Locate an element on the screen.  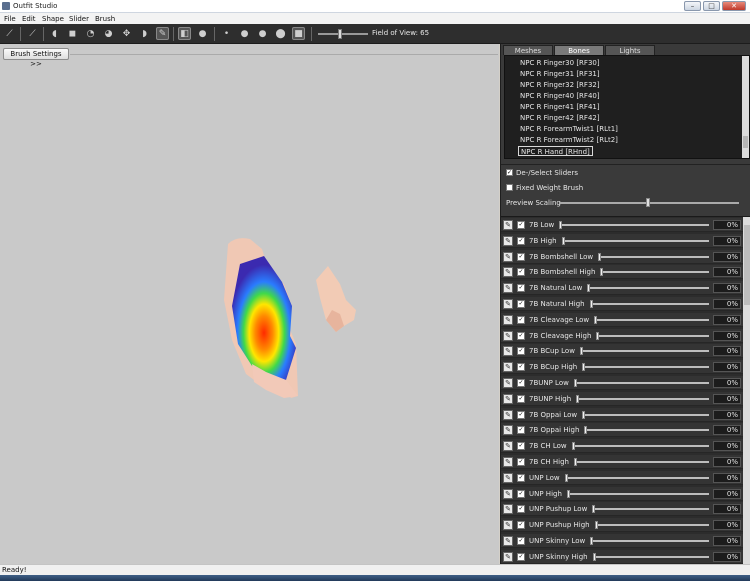
slider-row: ✎ ✓ 7B BCup High 0% is located at coordinates (622, 367).